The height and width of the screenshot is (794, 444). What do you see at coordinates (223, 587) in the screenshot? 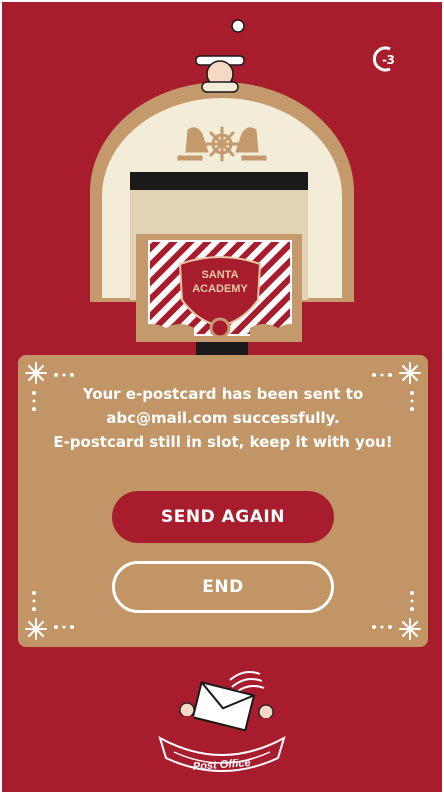
I see `end-button: END` at bounding box center [223, 587].